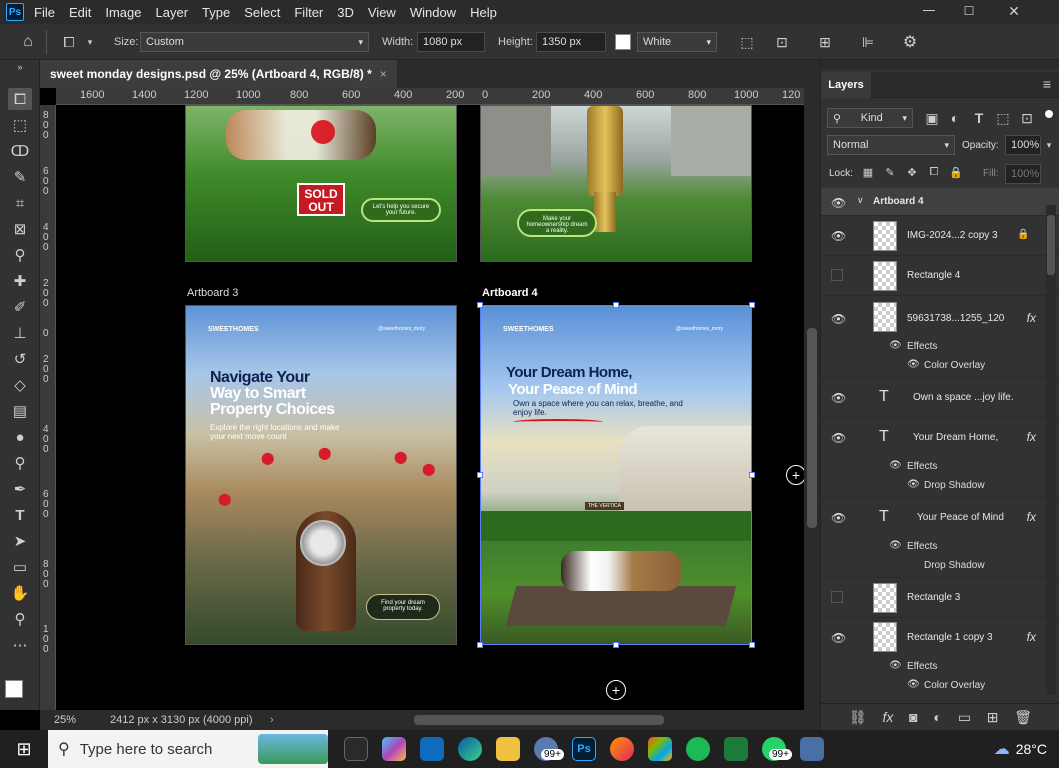  Describe the element at coordinates (20, 203) in the screenshot. I see `crop-tool-icon: ⌗` at that location.